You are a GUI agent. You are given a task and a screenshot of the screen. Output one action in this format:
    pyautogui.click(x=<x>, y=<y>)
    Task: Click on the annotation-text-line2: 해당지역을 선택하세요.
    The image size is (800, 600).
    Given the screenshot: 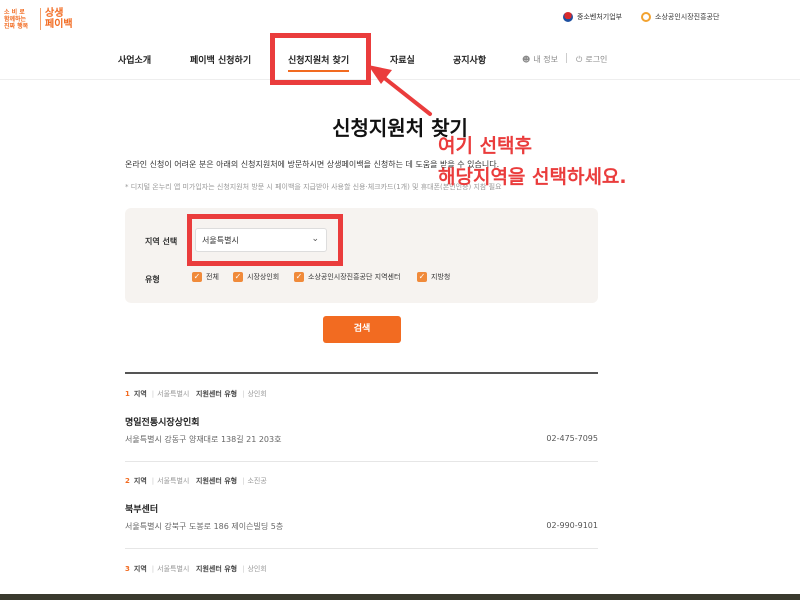 What is the action you would take?
    pyautogui.click(x=532, y=177)
    